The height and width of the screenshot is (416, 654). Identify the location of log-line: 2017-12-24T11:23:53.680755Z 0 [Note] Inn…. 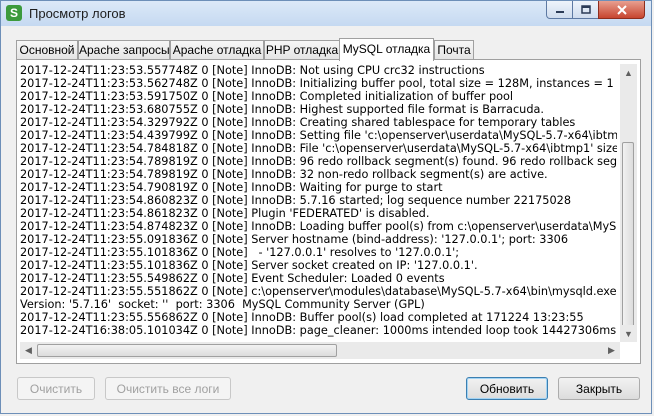
(282, 109).